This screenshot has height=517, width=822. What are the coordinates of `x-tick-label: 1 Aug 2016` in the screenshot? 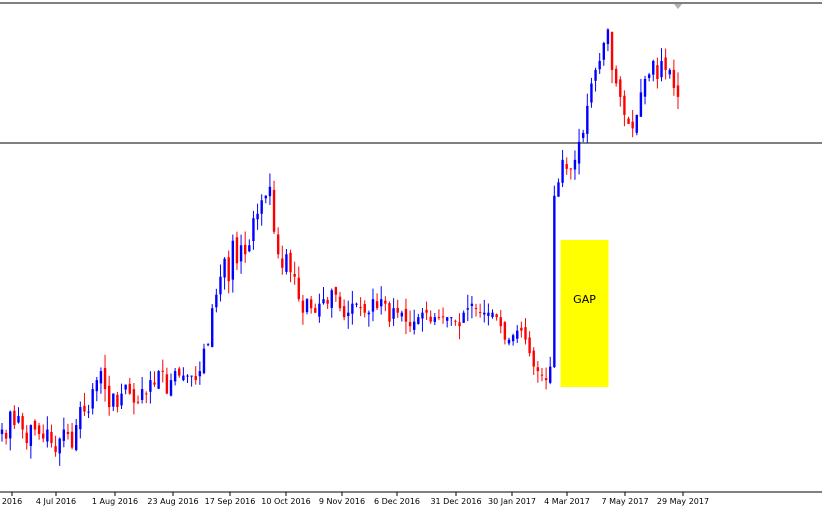 It's located at (115, 501).